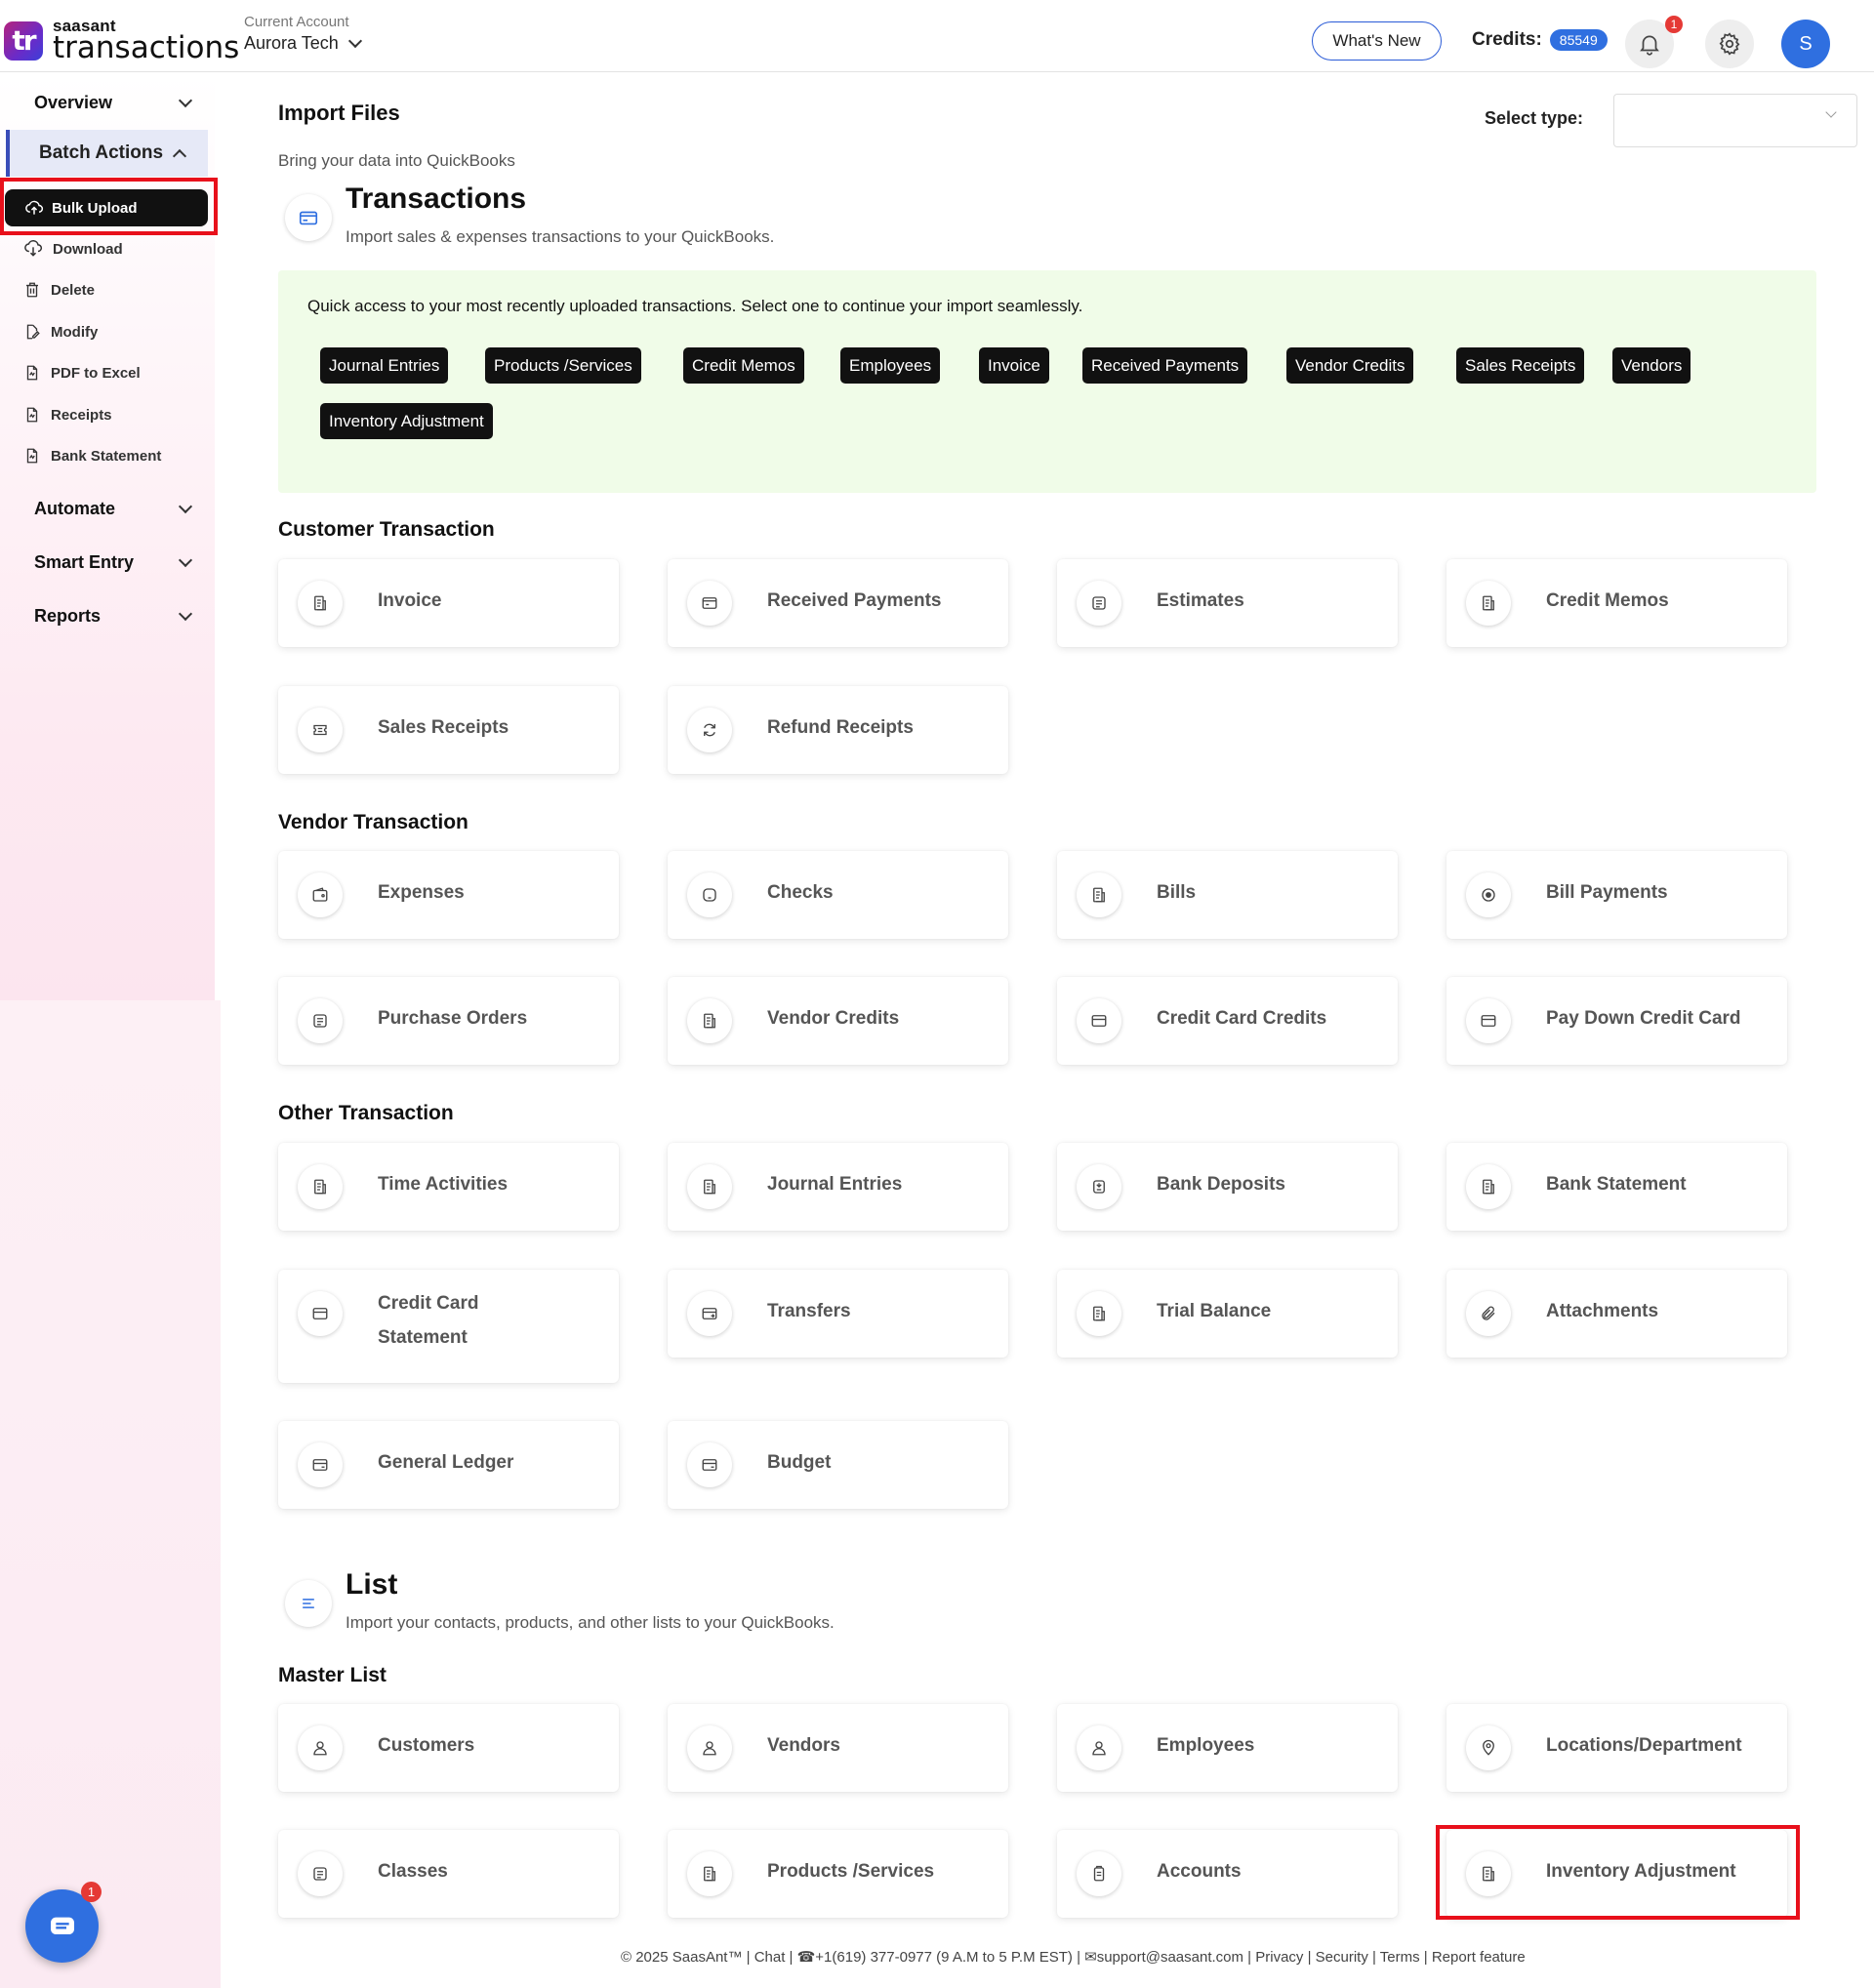 The height and width of the screenshot is (1988, 1874). What do you see at coordinates (73, 249) in the screenshot?
I see `sidebar-item-download: Download` at bounding box center [73, 249].